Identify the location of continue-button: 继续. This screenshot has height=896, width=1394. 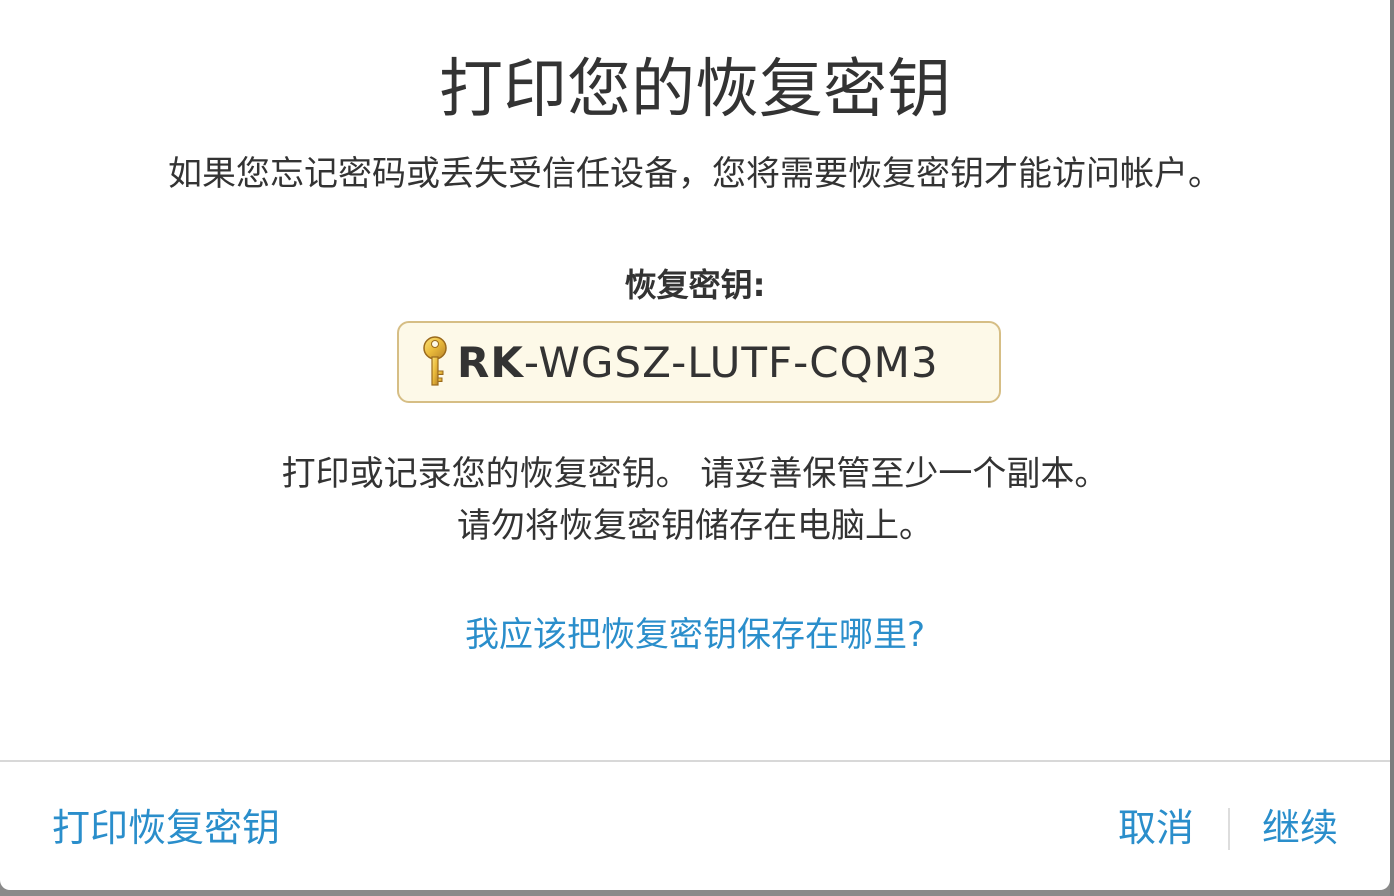
(1300, 828).